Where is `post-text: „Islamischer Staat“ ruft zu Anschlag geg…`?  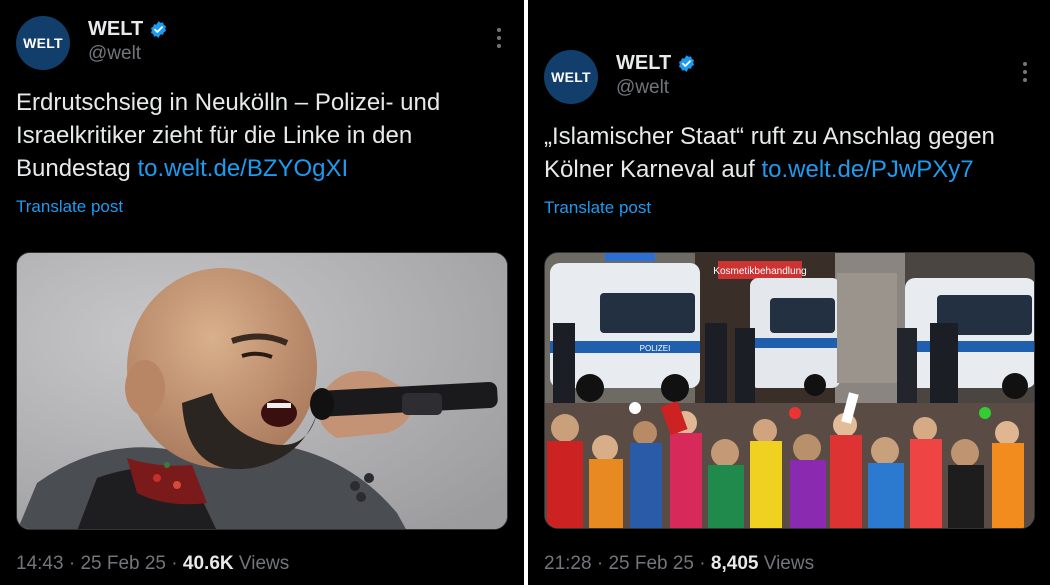
post-text: „Islamischer Staat“ ruft zu Anschlag geg… is located at coordinates (789, 153).